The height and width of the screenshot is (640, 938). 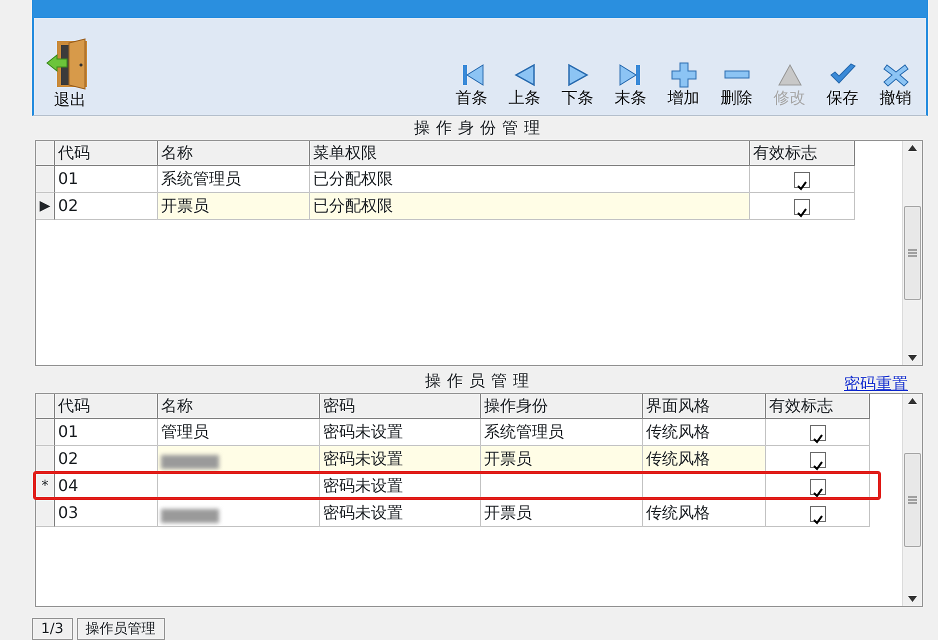 I want to click on toolbar-button: 上条, so click(x=524, y=84).